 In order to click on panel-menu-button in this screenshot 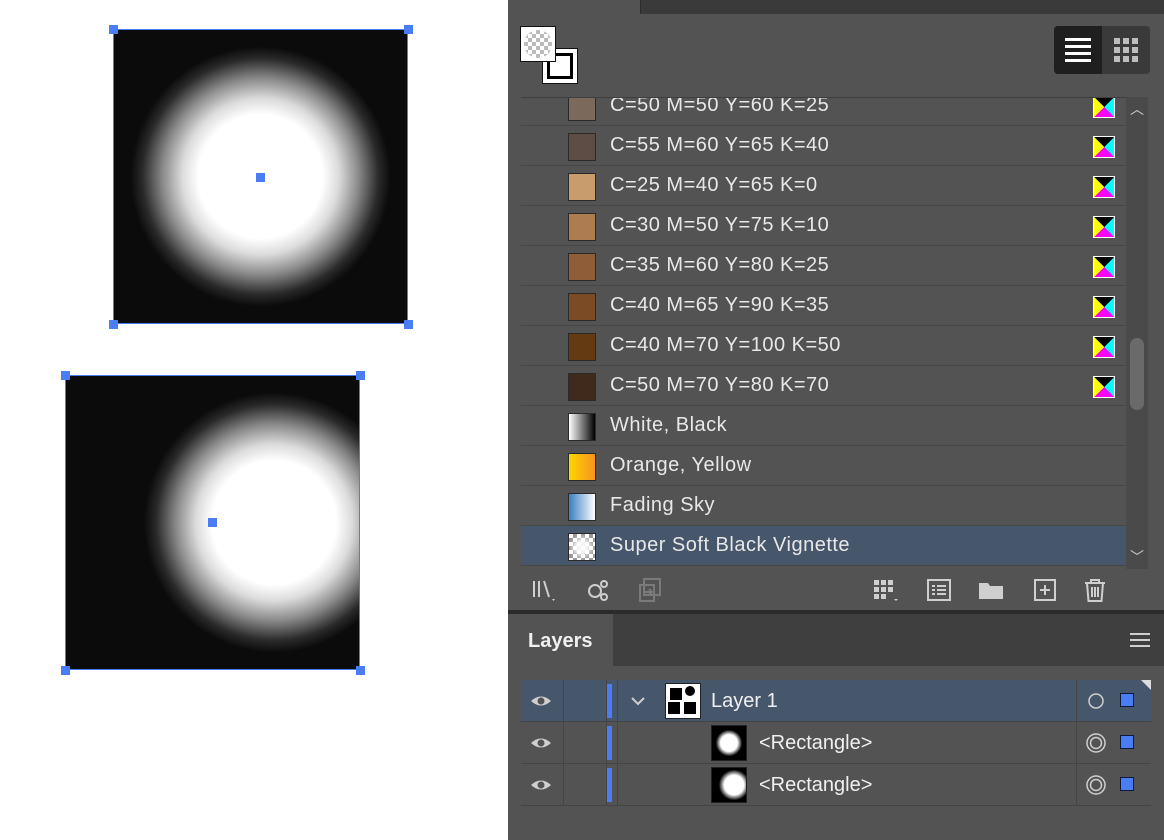, I will do `click(1140, 640)`.